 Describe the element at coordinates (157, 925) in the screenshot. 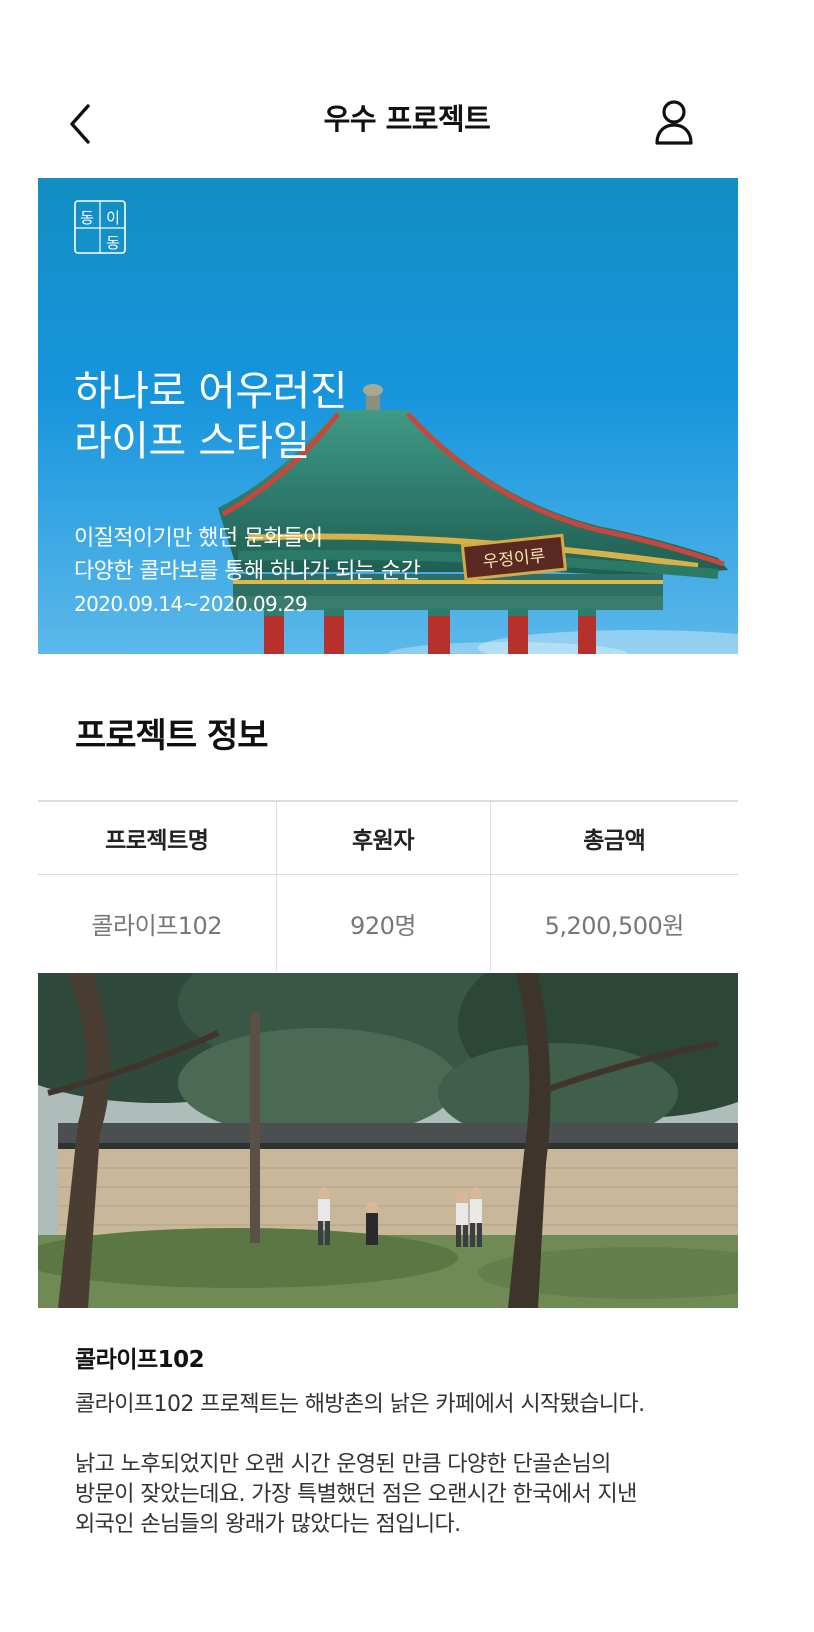

I see `cell-project-name: 콜라이프102` at that location.